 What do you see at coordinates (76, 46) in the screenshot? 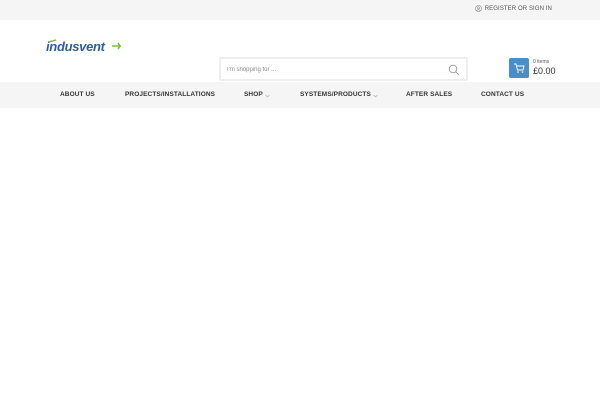
I see `svg-text: indusvent` at bounding box center [76, 46].